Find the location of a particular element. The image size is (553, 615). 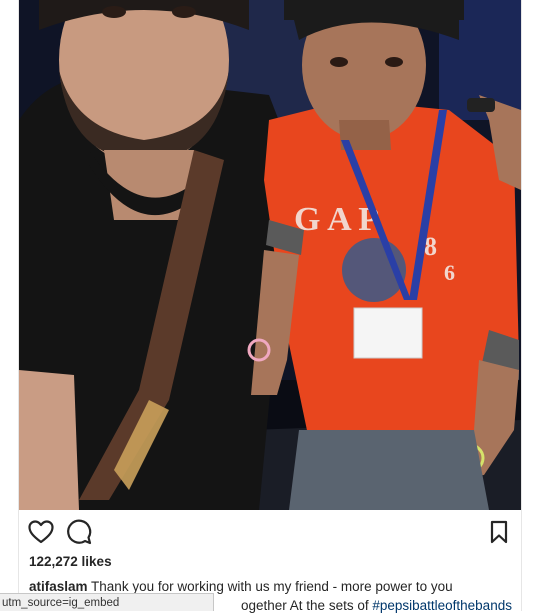

svg-text: 6 is located at coordinates (449, 272).